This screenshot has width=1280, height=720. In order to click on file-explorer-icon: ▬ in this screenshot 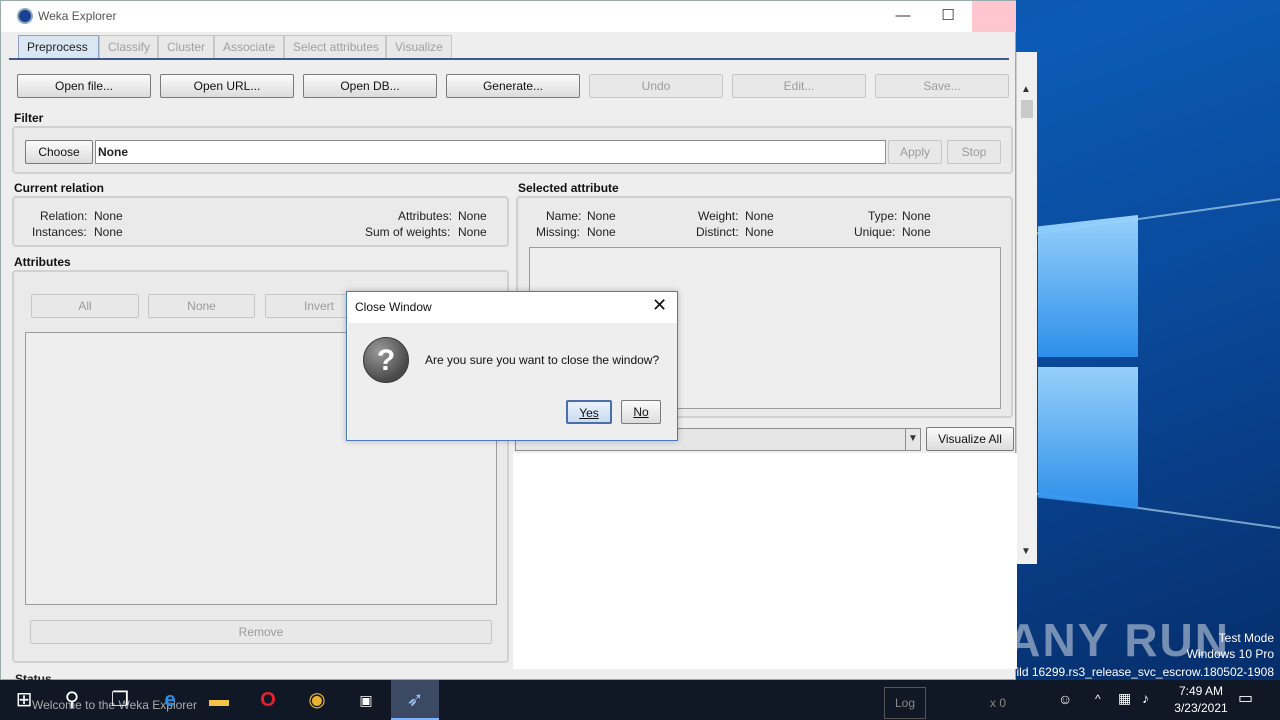, I will do `click(219, 700)`.